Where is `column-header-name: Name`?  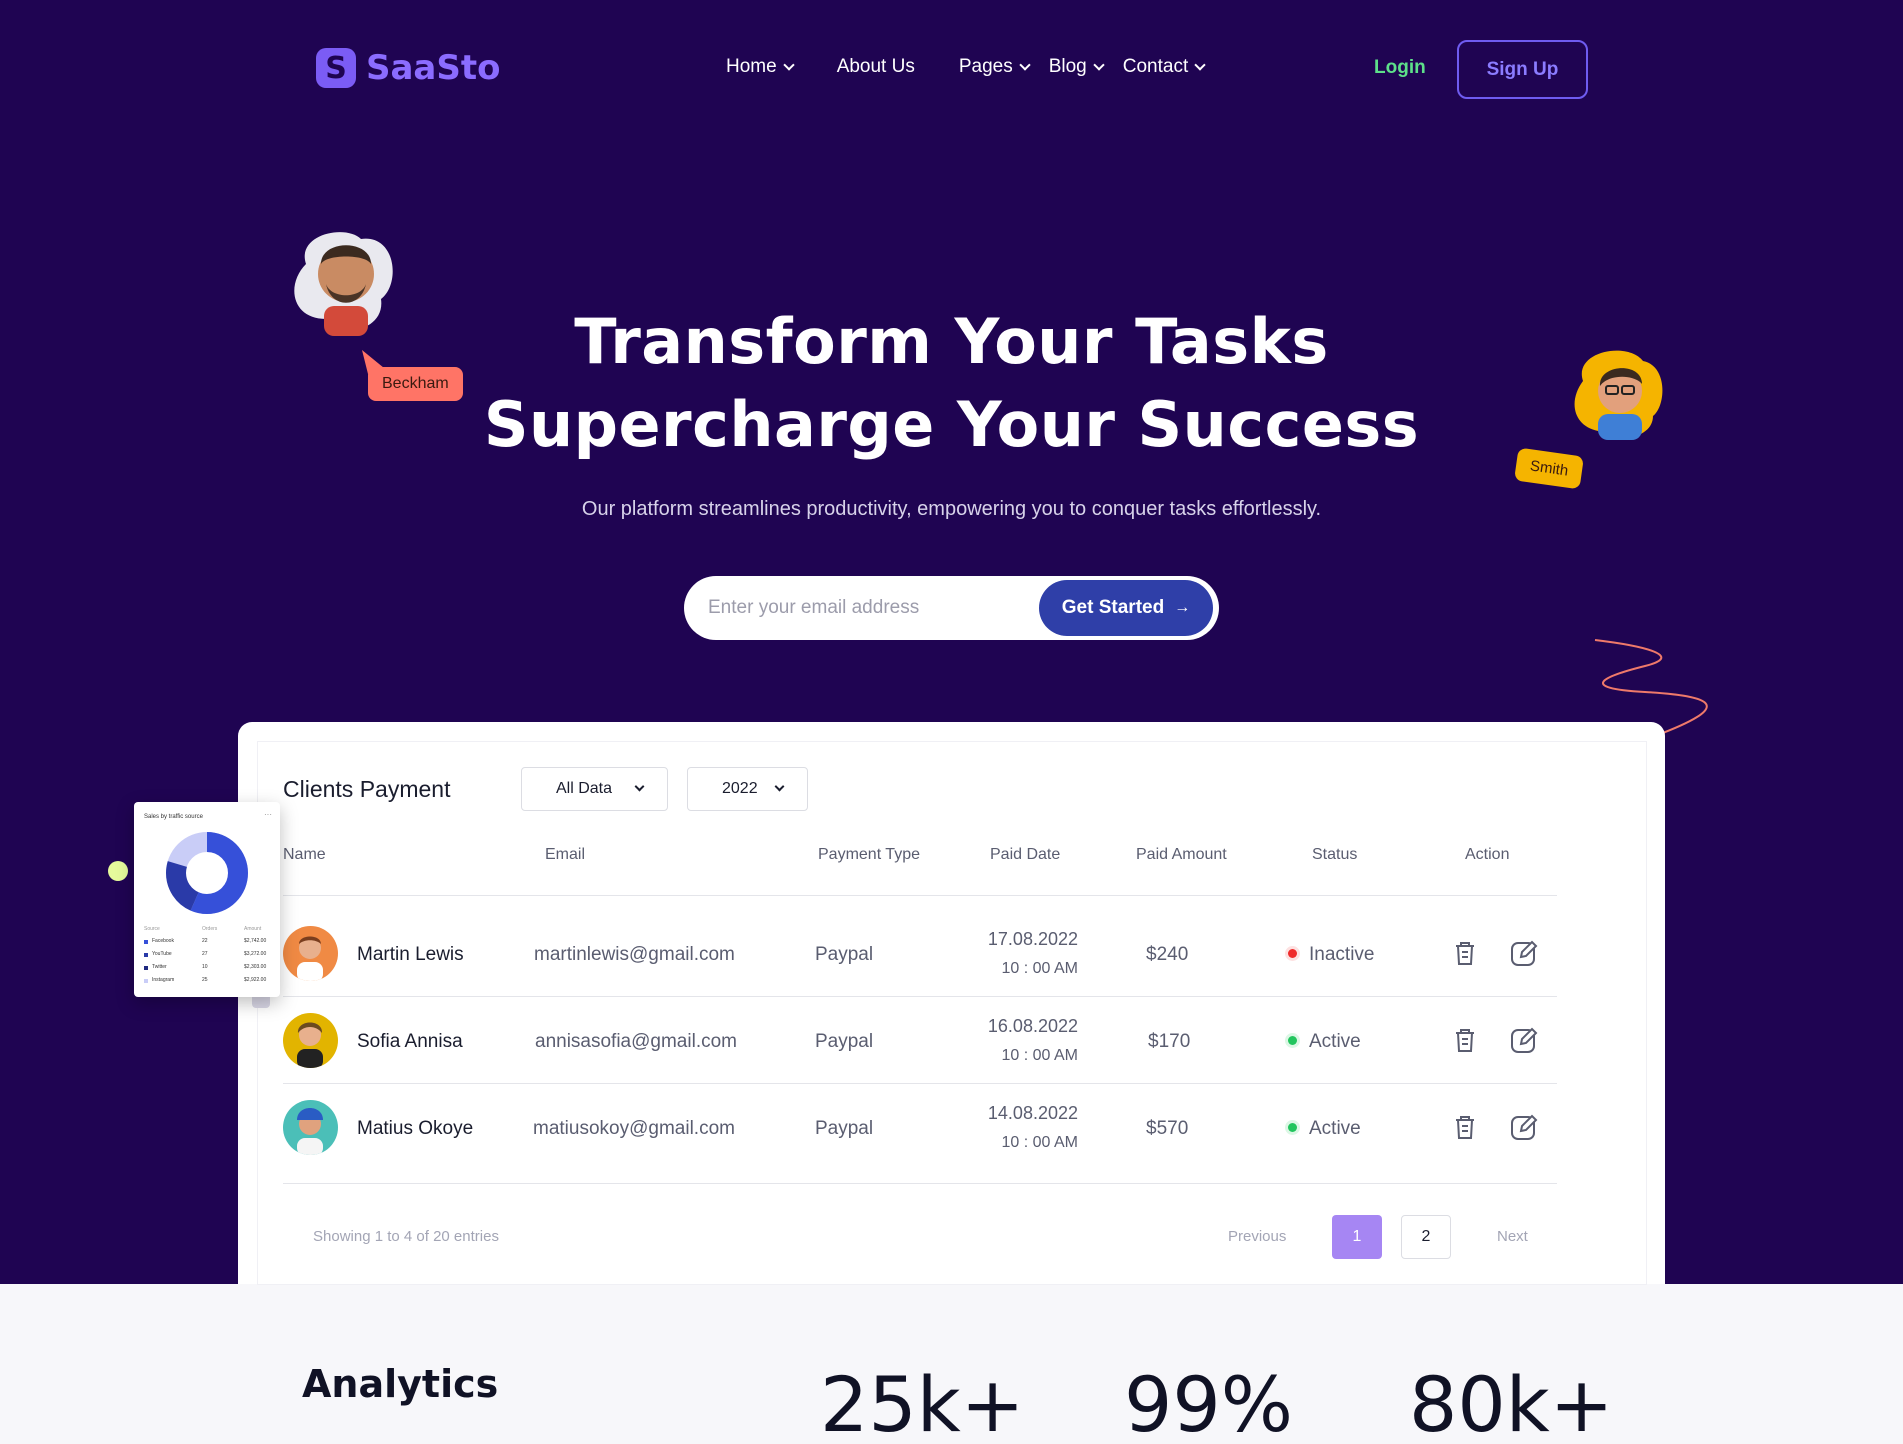 column-header-name: Name is located at coordinates (304, 854).